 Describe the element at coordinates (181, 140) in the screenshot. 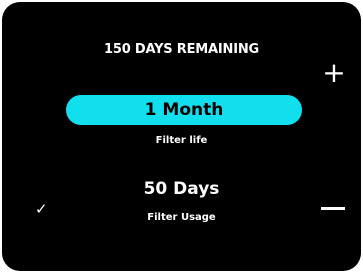

I see `filter-life-label: Filter life` at that location.